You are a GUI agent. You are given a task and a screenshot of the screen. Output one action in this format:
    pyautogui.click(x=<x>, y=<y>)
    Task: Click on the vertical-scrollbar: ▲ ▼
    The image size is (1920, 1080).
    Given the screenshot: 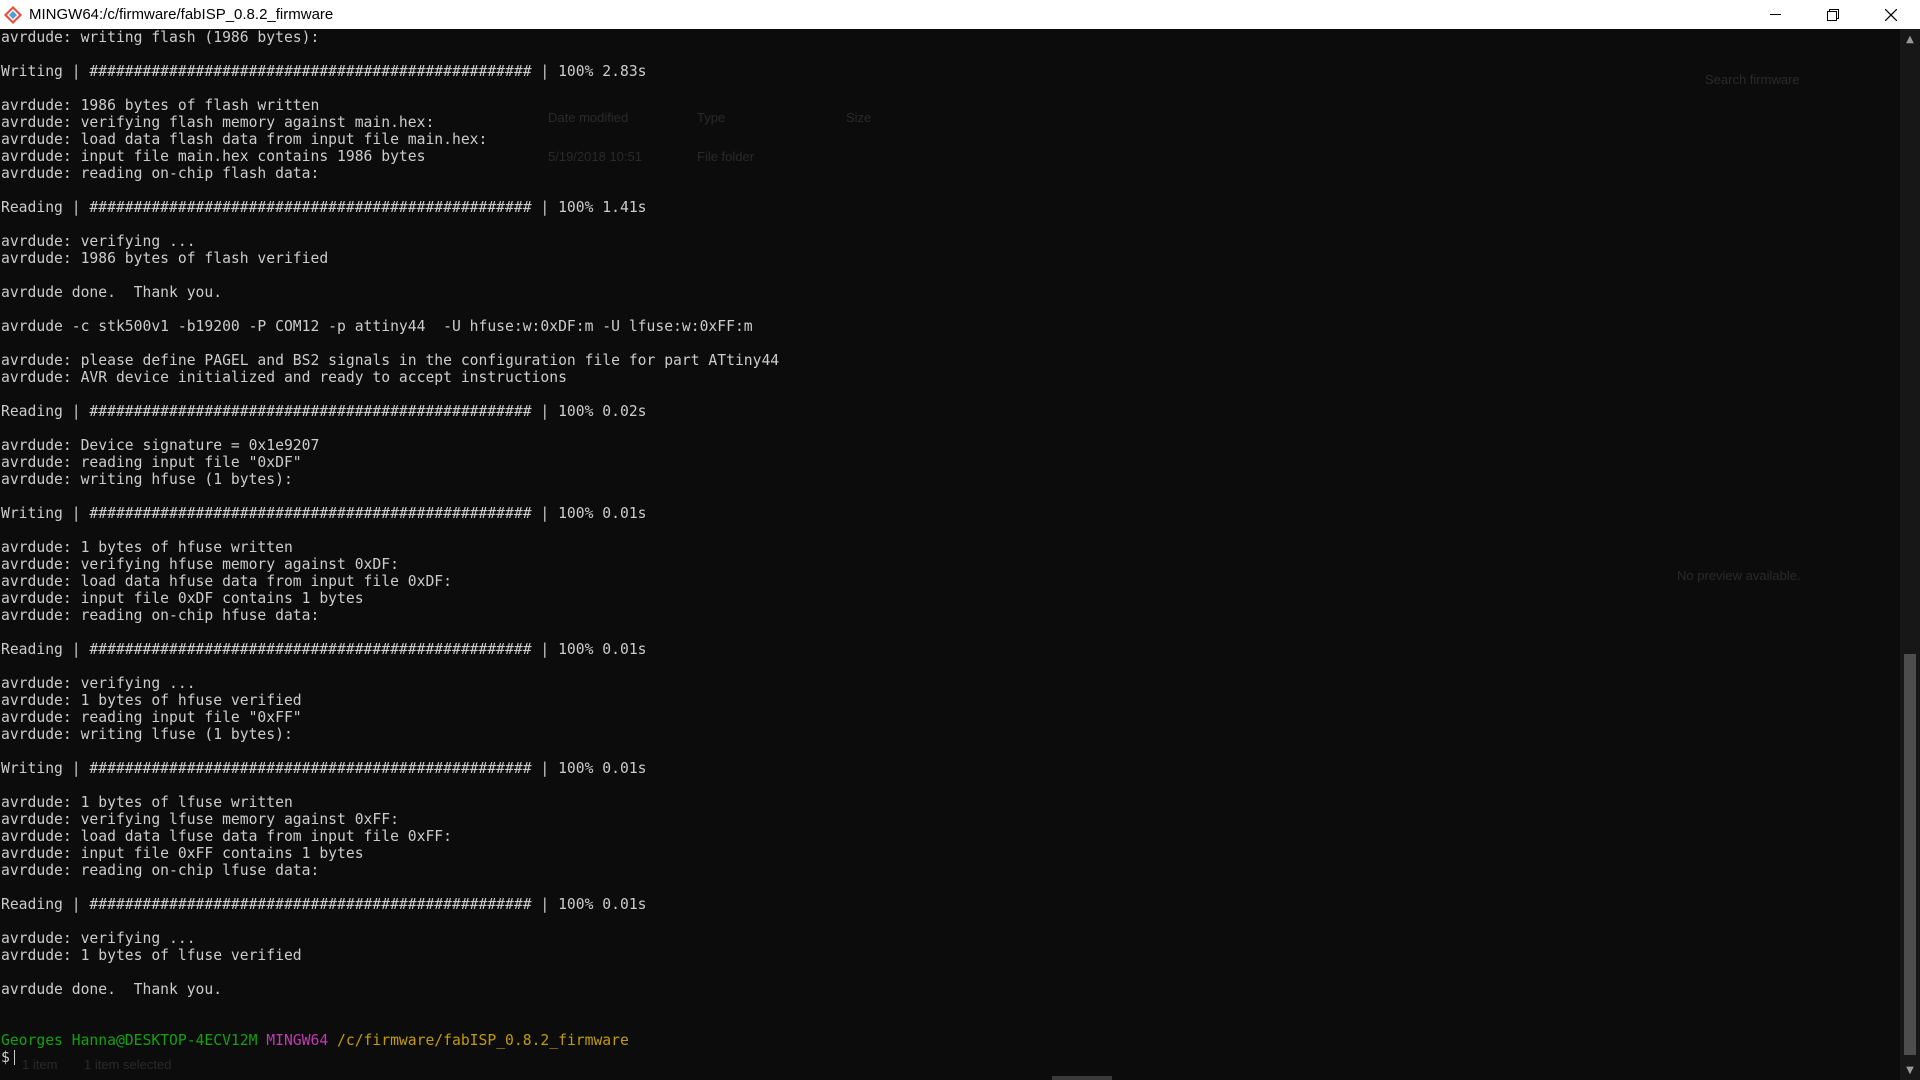 What is the action you would take?
    pyautogui.click(x=1910, y=554)
    